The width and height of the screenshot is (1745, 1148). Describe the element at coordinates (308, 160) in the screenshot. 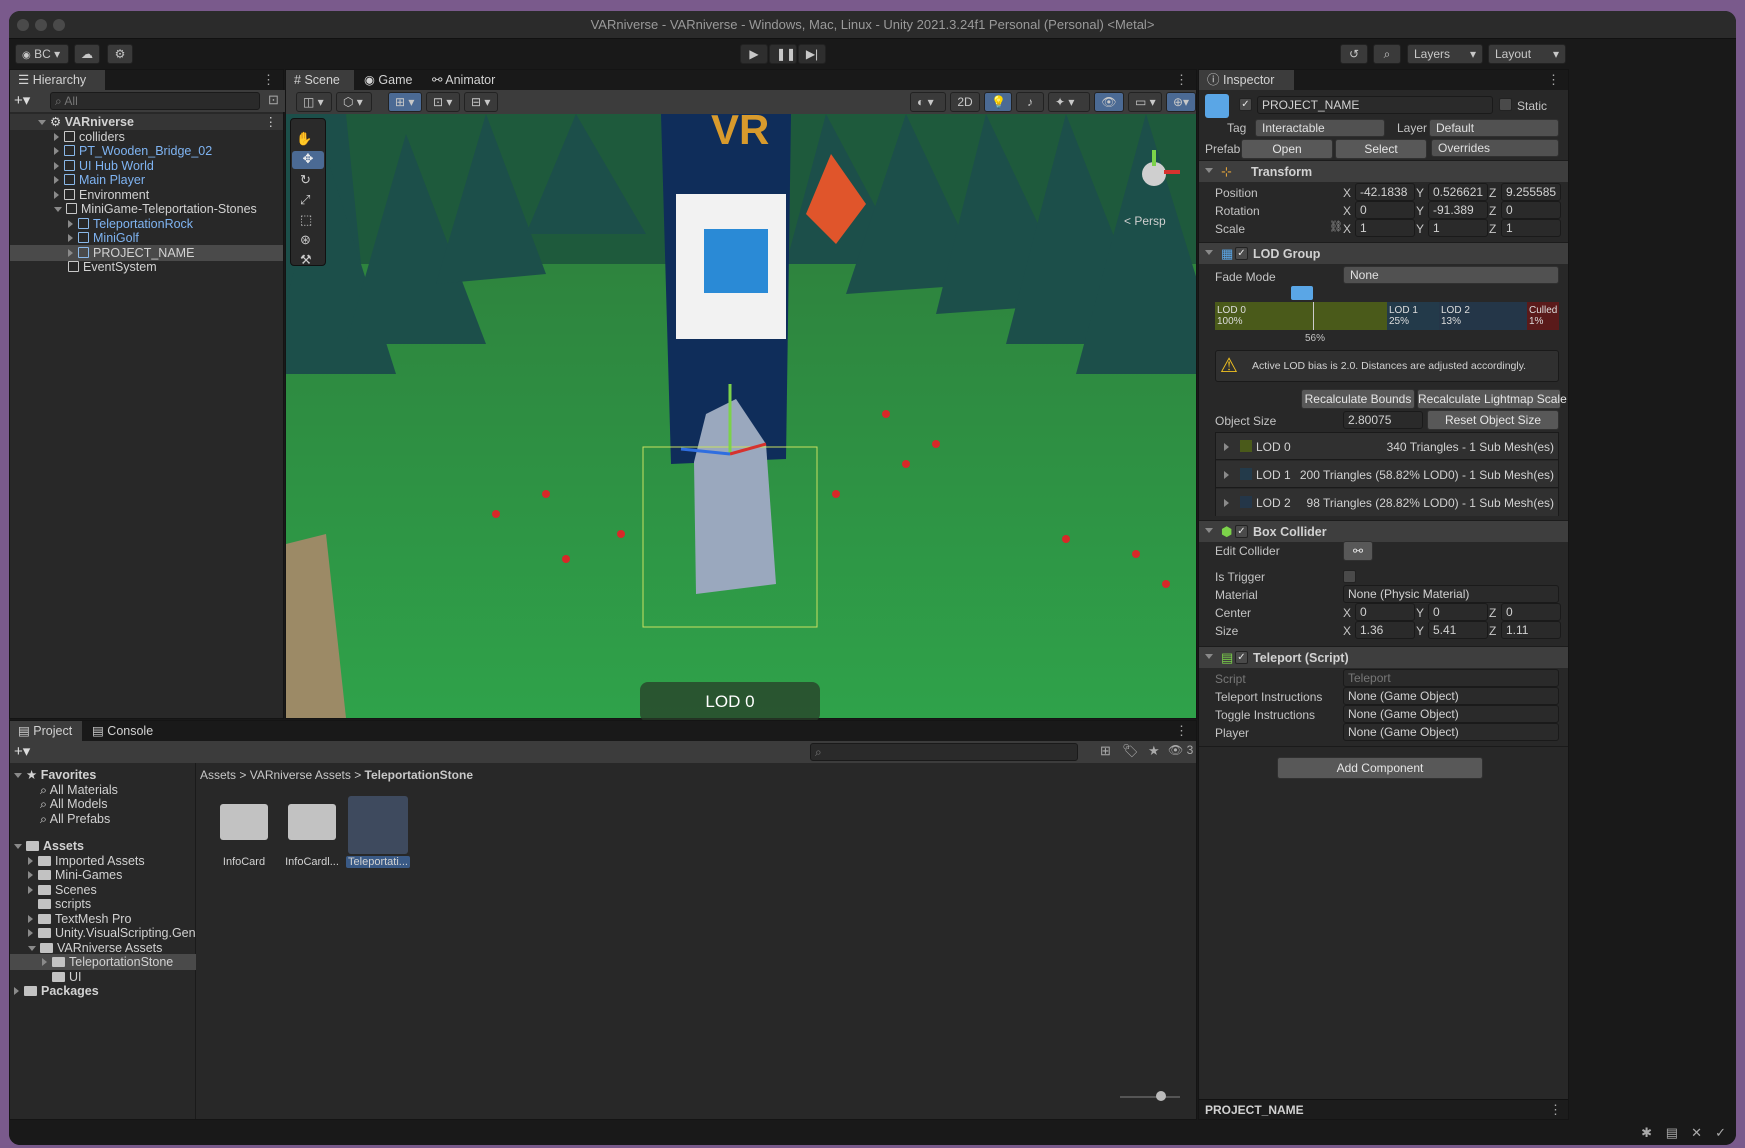

I see `move-tool-icon: ✥` at that location.